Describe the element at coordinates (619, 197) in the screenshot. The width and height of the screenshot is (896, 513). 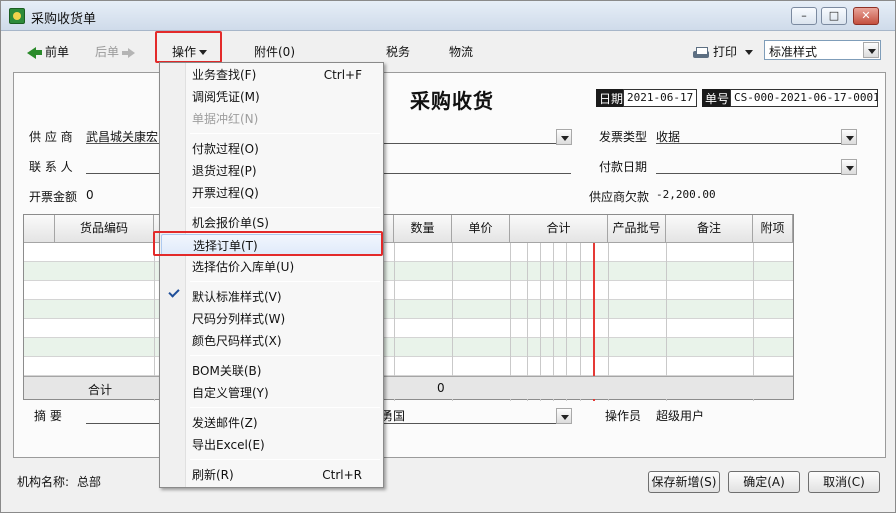
I see `supplier-debt-label: 供应商欠款` at that location.